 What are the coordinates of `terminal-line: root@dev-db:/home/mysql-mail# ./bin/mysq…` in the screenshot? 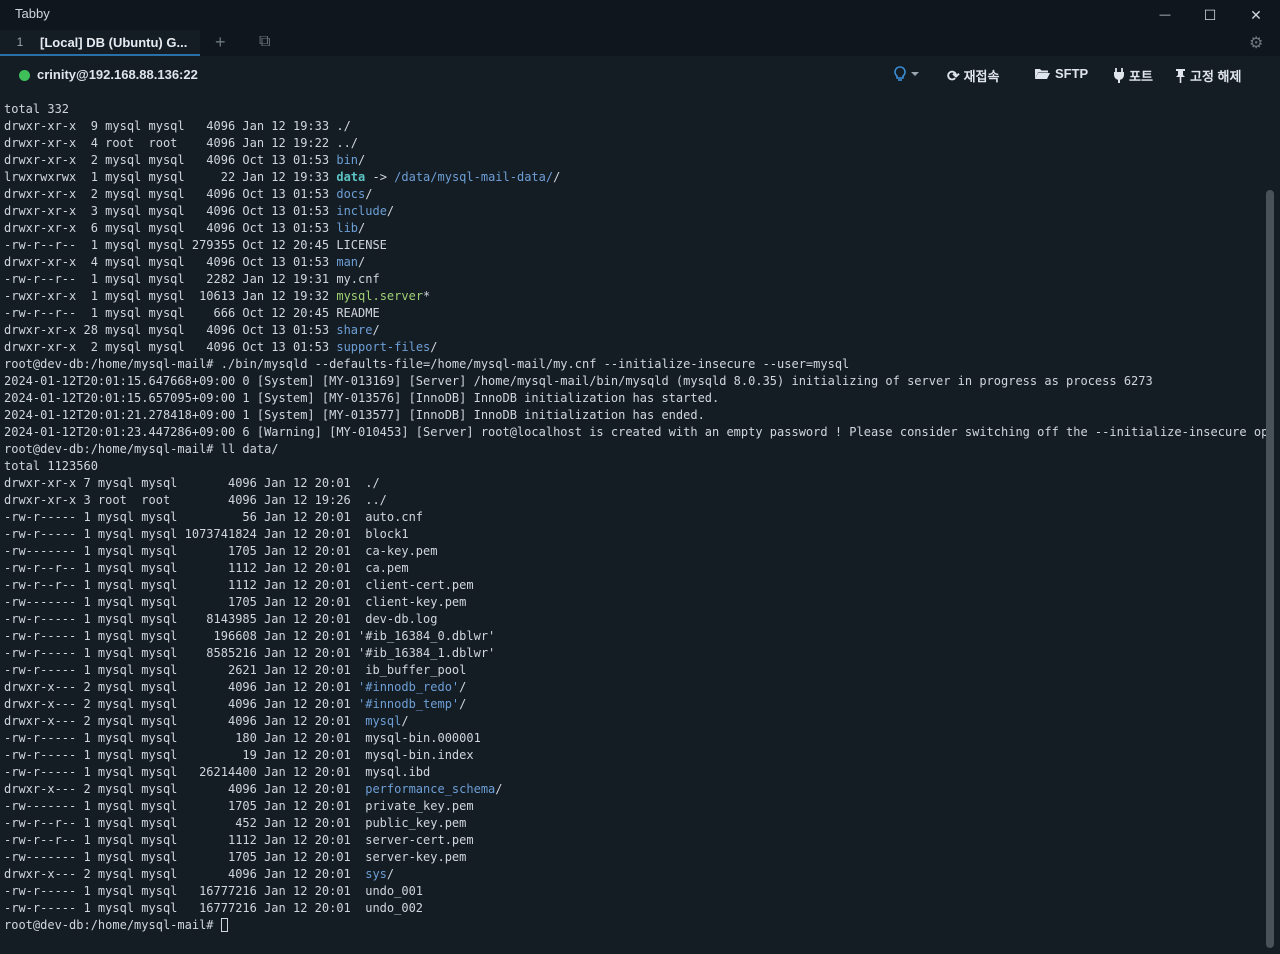 It's located at (635, 364).